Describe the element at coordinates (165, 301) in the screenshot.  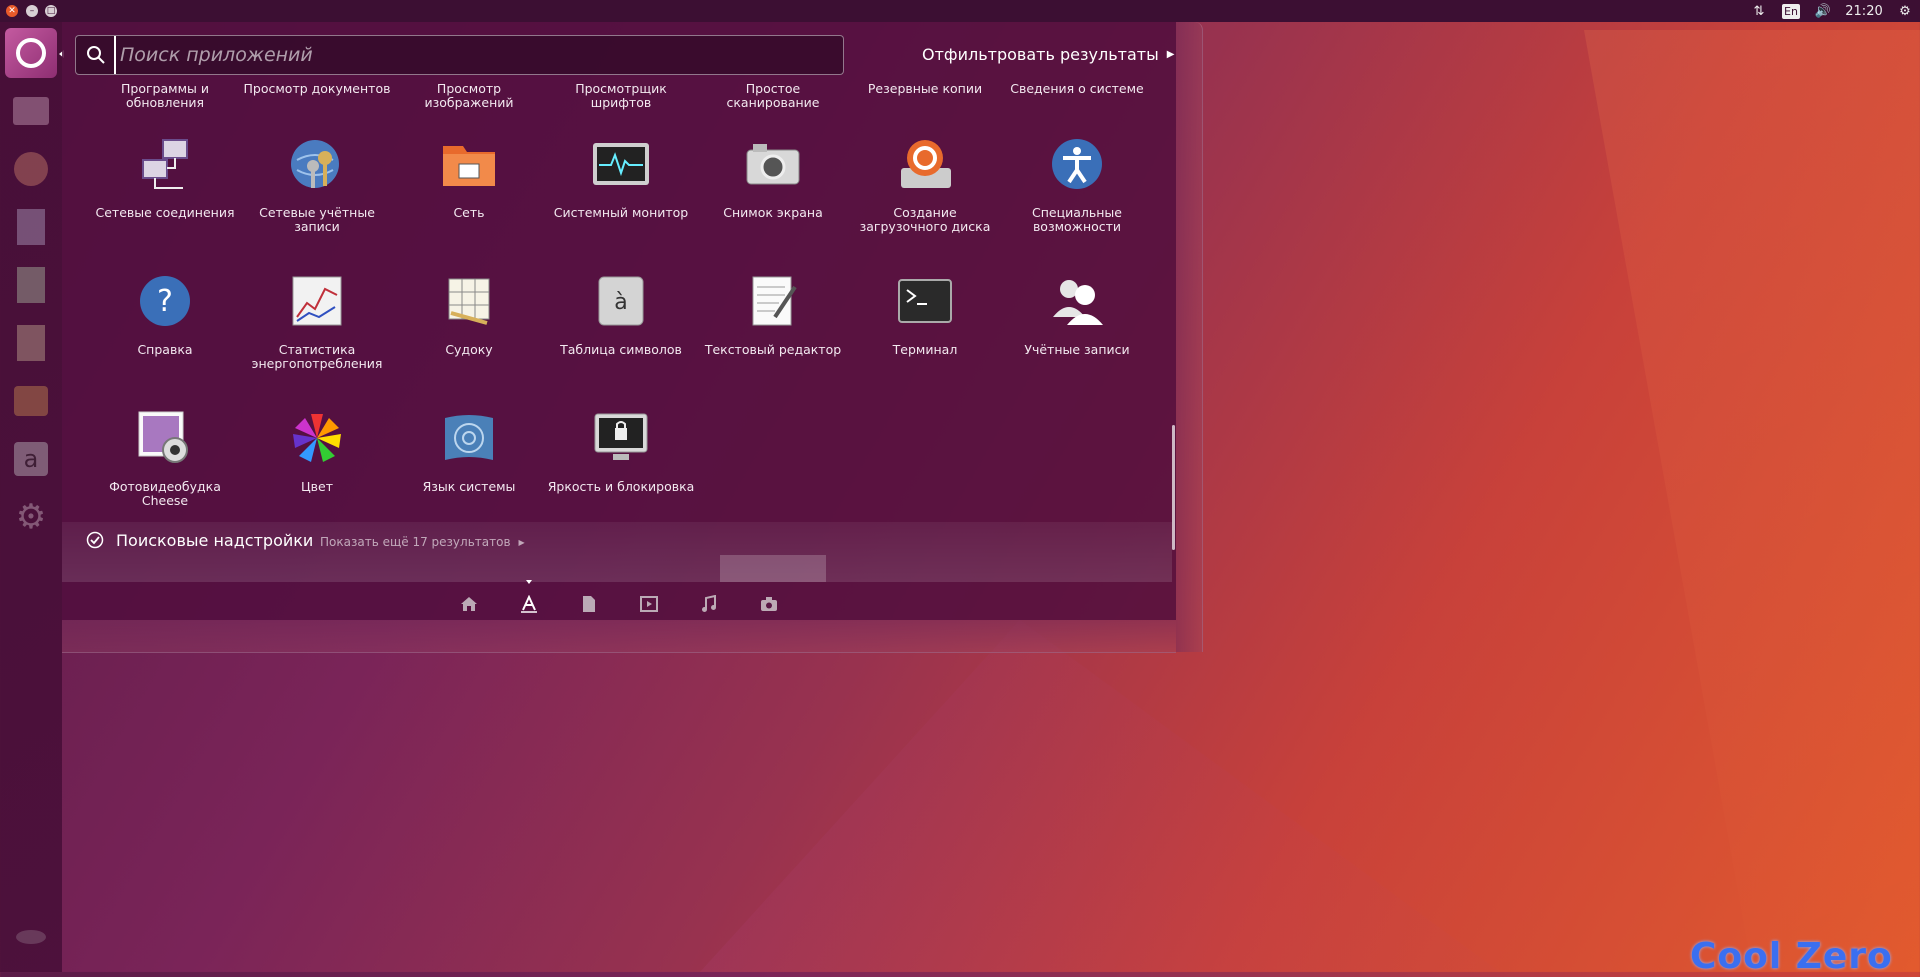
I see `help-icon: ?` at that location.